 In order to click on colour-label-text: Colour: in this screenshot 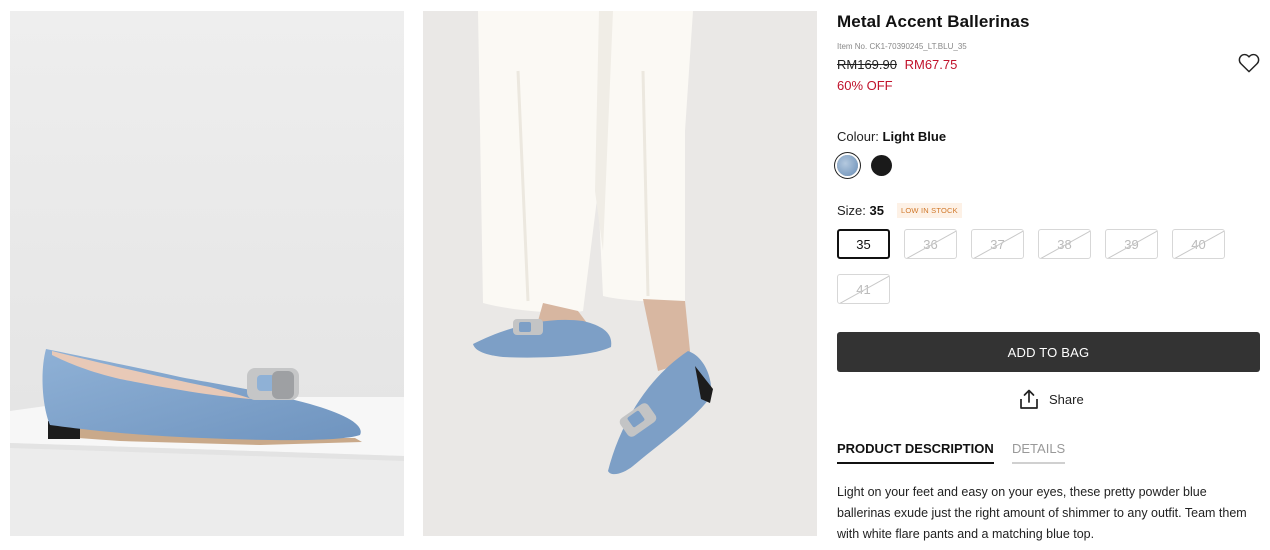, I will do `click(858, 136)`.